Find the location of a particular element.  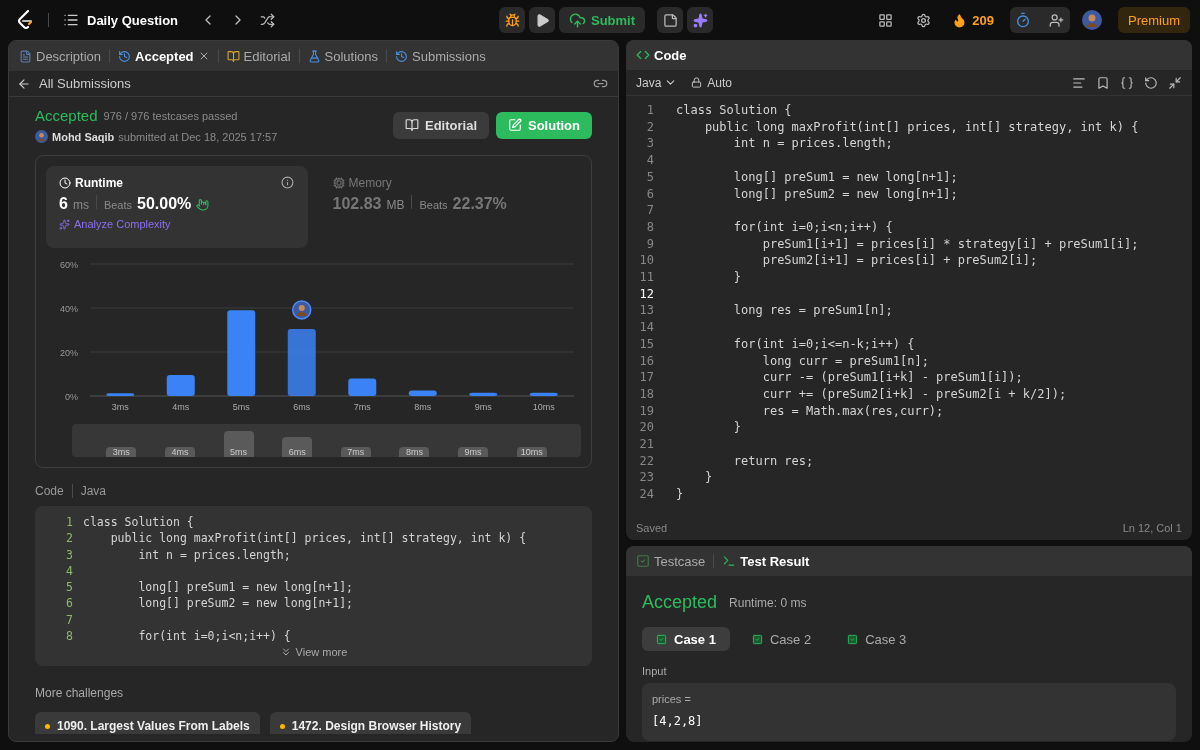

code-line: preSum1[i+1] = prices[i] * strategy[i] + preSum1[i]; is located at coordinates (950, 244).